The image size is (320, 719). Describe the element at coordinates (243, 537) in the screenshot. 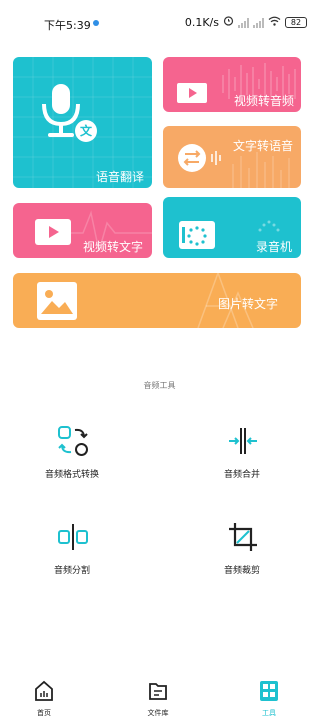

I see `crop-icon` at that location.